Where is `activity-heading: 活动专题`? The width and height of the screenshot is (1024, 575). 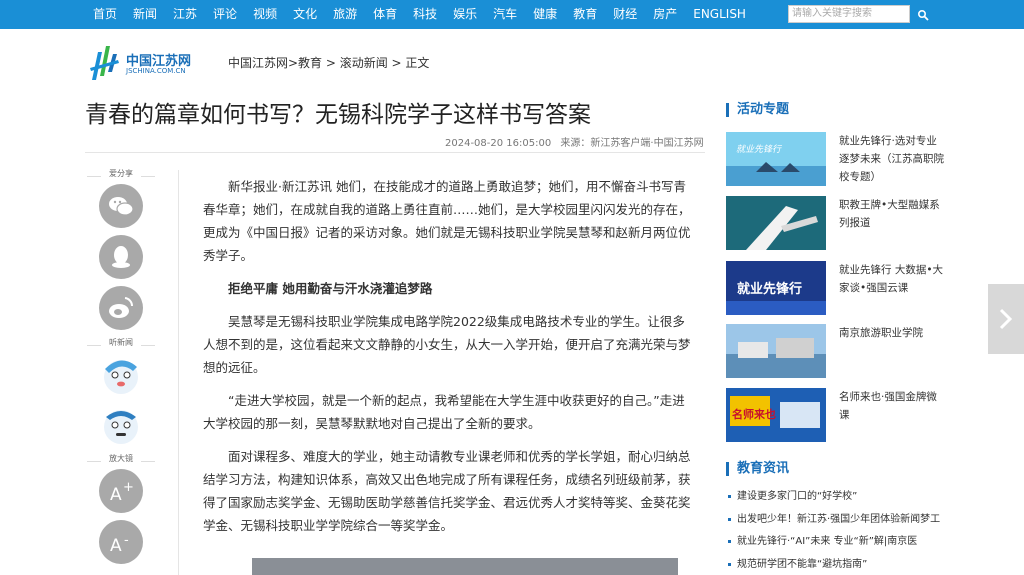 activity-heading: 活动专题 is located at coordinates (757, 110).